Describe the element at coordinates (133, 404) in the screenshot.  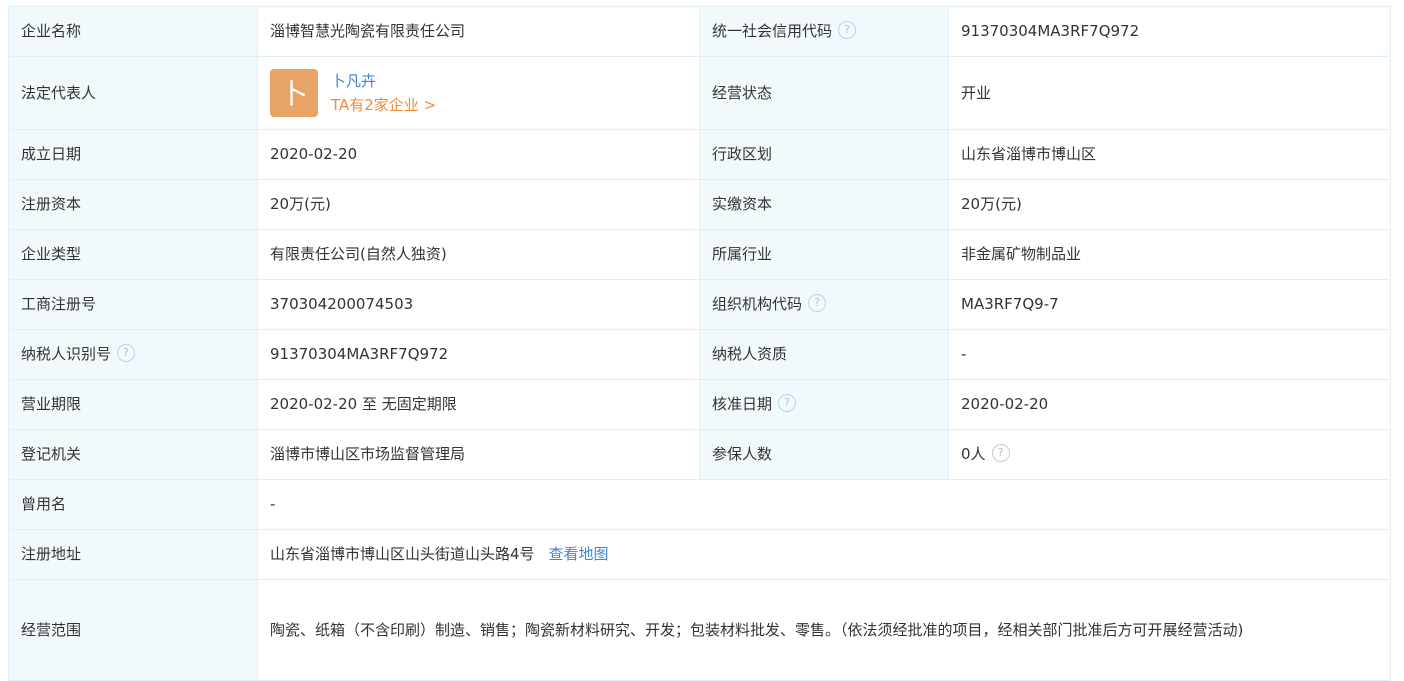
I see `business-term-label: 营业期限` at that location.